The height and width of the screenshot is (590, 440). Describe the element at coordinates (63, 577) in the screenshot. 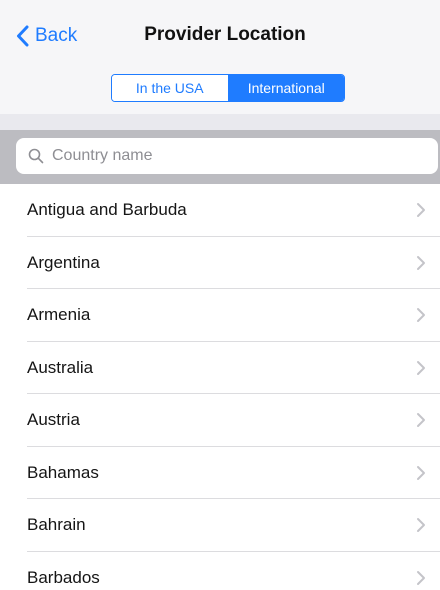

I see `country-name: Barbados` at that location.